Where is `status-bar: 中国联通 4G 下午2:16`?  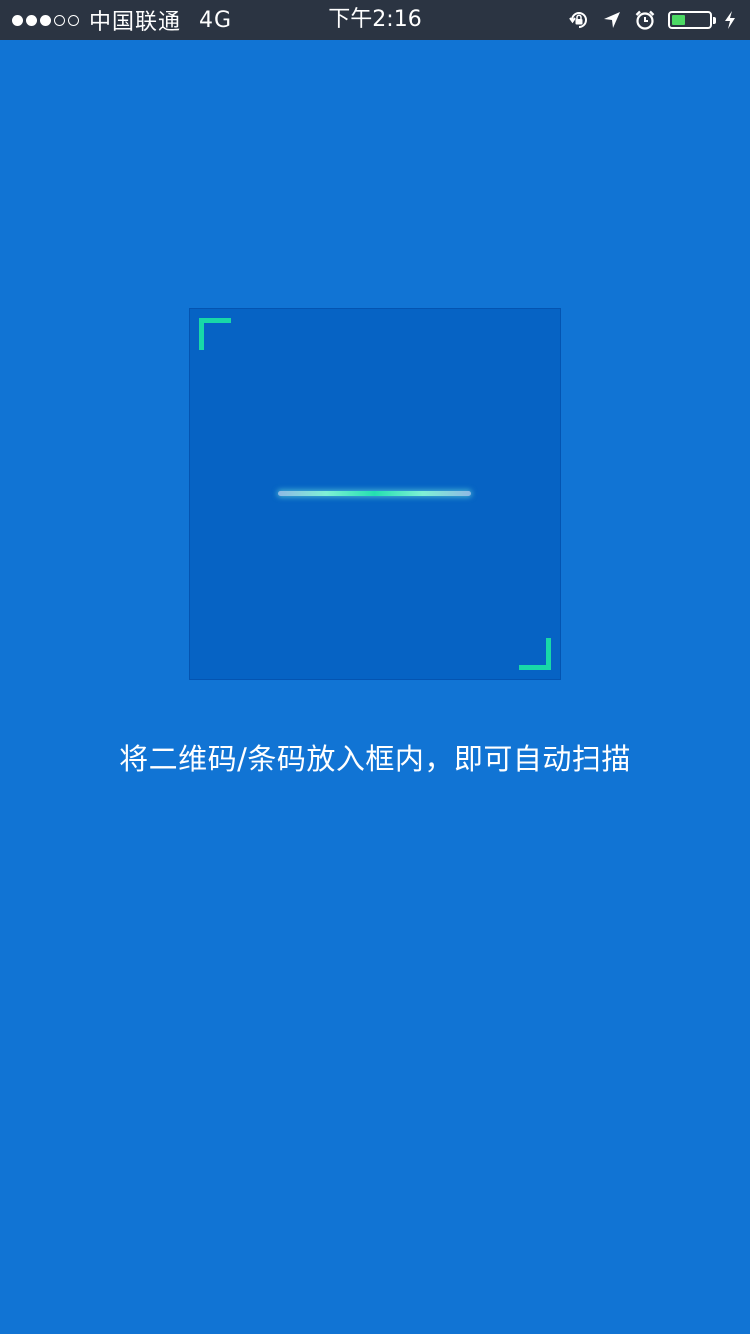
status-bar: 中国联通 4G 下午2:16 is located at coordinates (375, 20).